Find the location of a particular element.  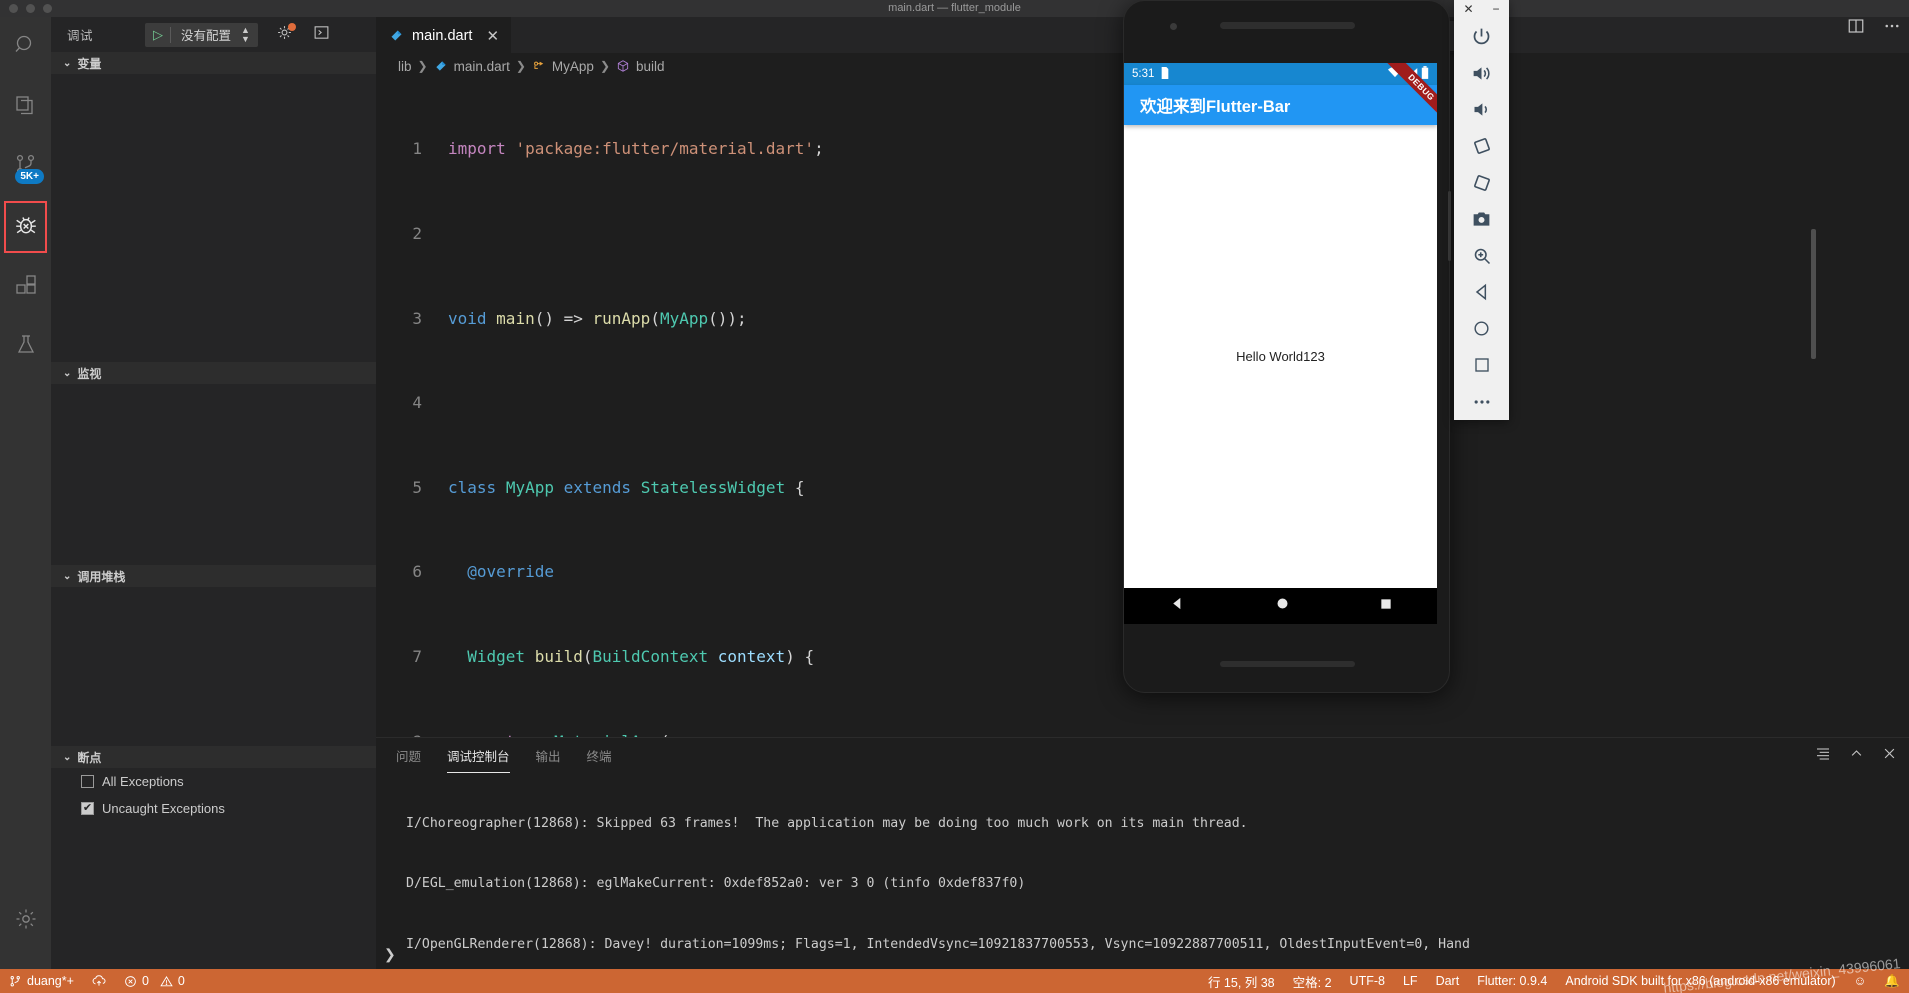

breakpoint-label: Uncaught Exceptions is located at coordinates (163, 808).